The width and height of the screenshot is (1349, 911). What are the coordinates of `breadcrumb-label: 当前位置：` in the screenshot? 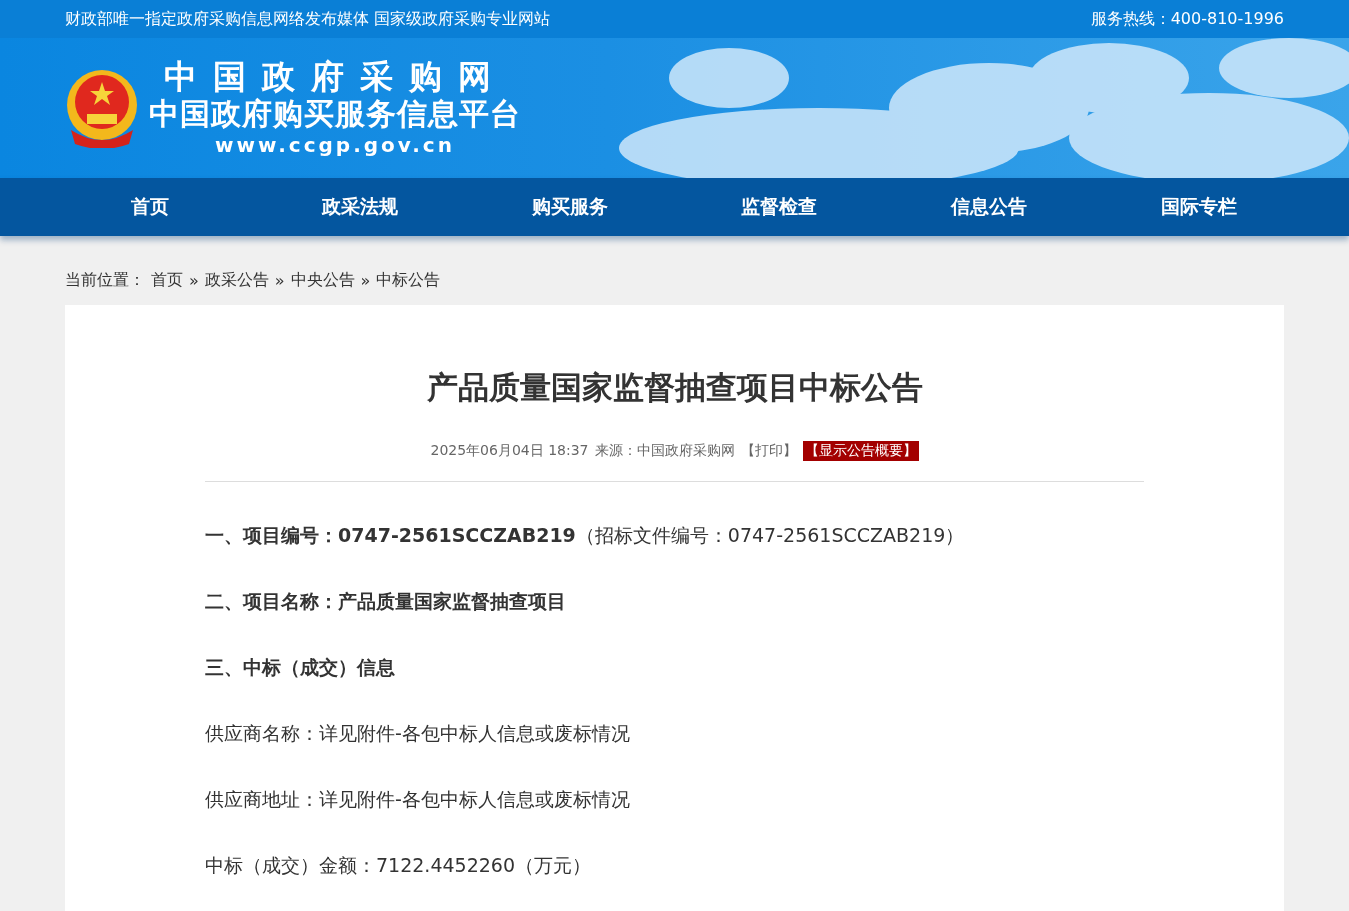 It's located at (105, 280).